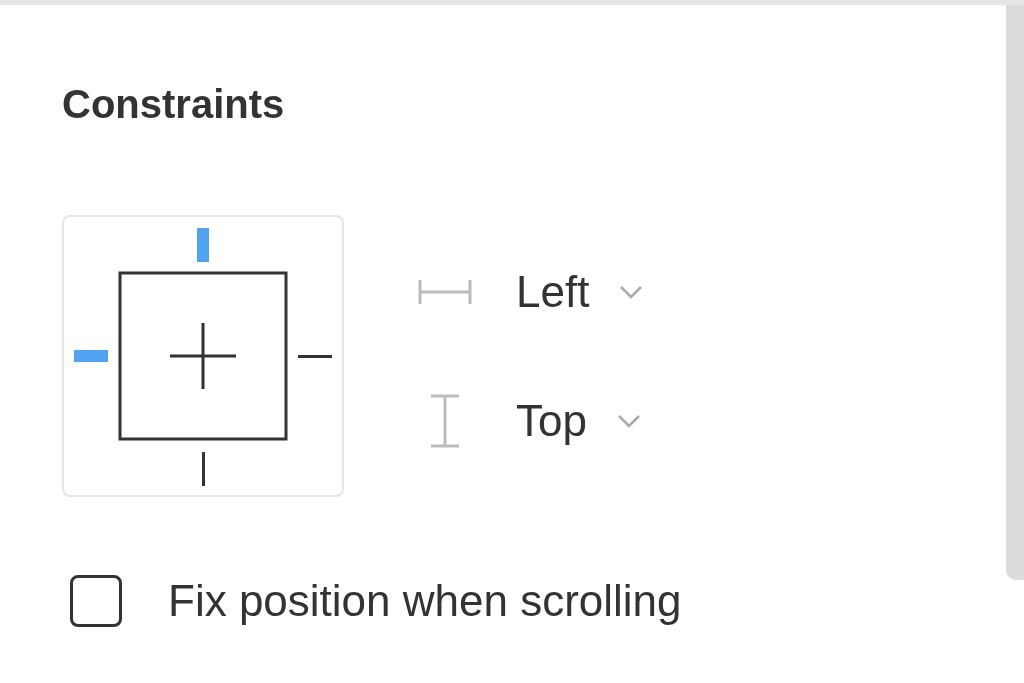  I want to click on constraint-dropdown: Left, so click(580, 292).